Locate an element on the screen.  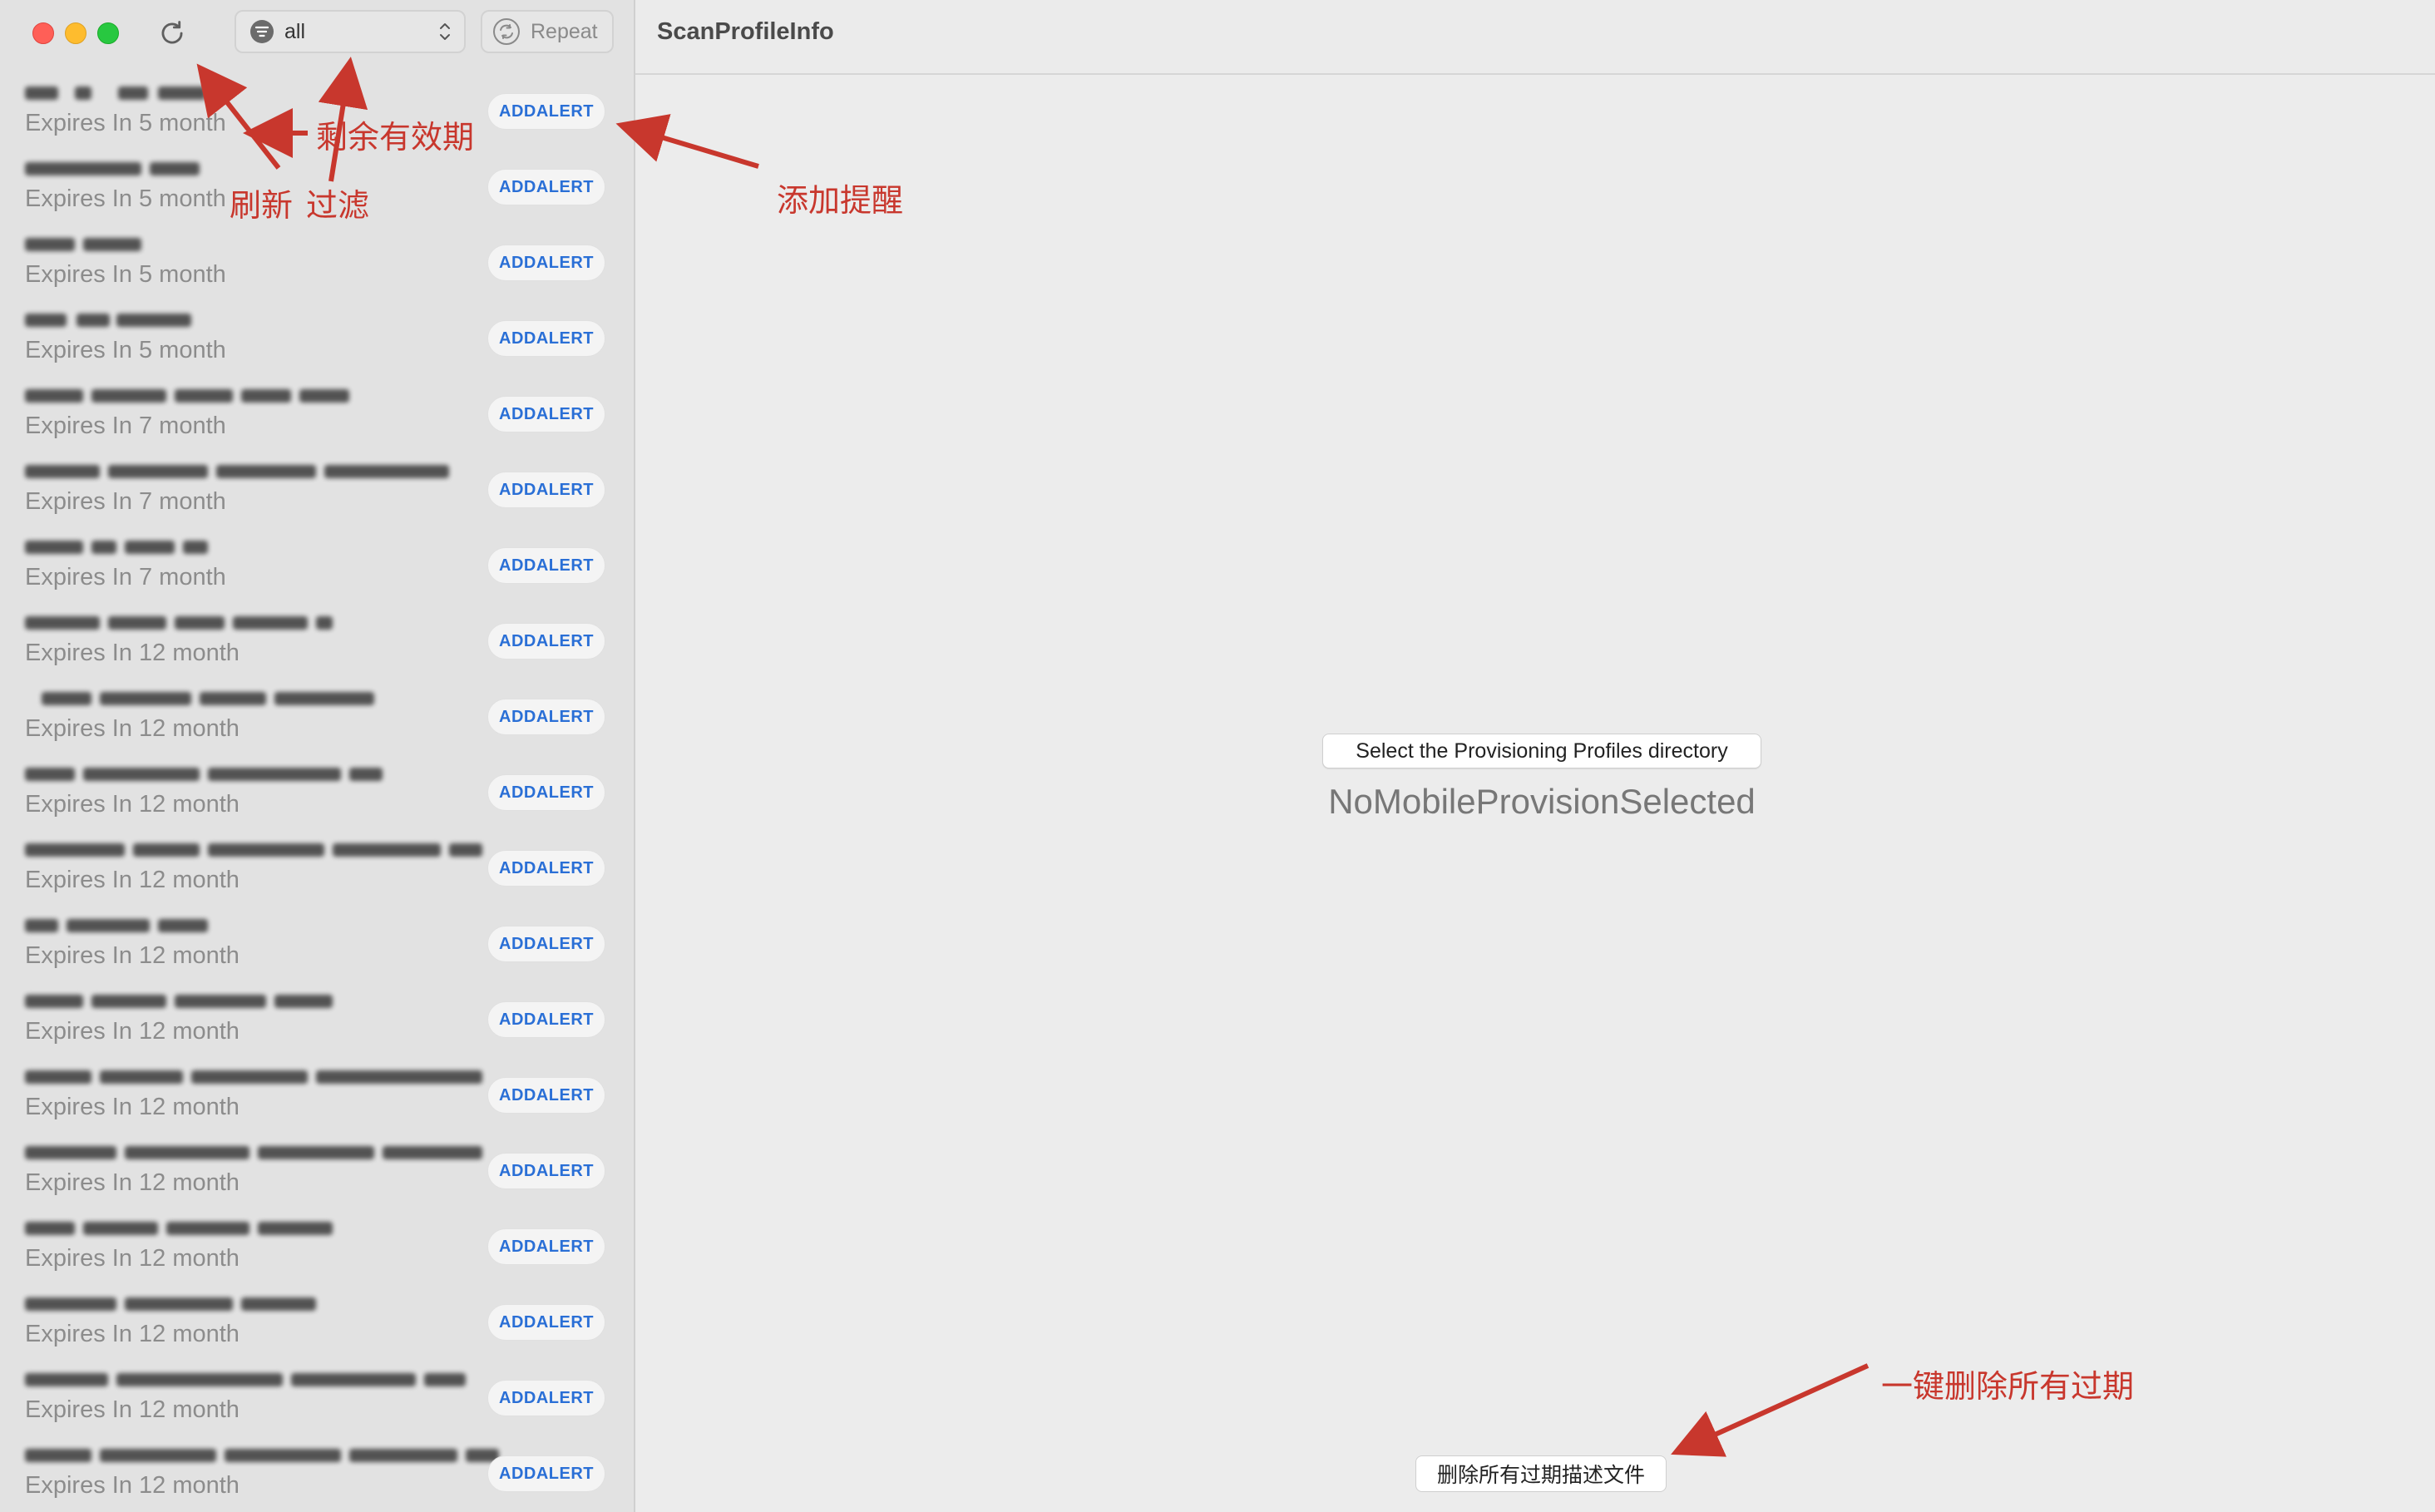
main-header: ScanProfileInfo is located at coordinates (1535, 37).